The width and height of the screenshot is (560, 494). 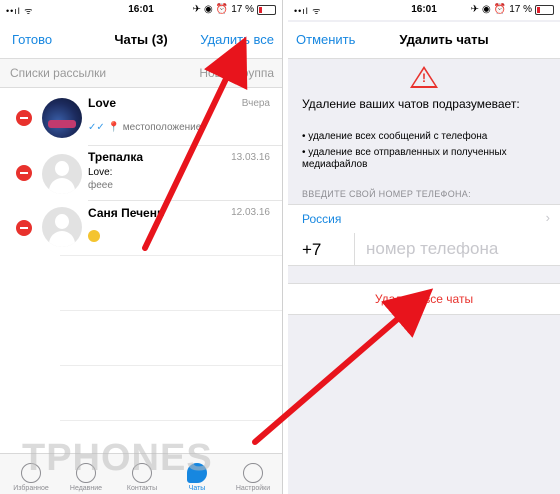 What do you see at coordinates (96, 127) in the screenshot?
I see `read-ticks-icon: ✓✓` at bounding box center [96, 127].